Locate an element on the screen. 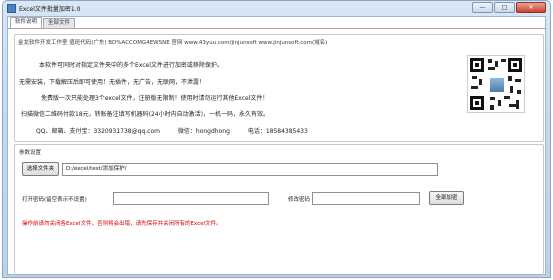 This screenshot has height=280, width=553. tab-software-info: 软件说明 is located at coordinates (26, 22).